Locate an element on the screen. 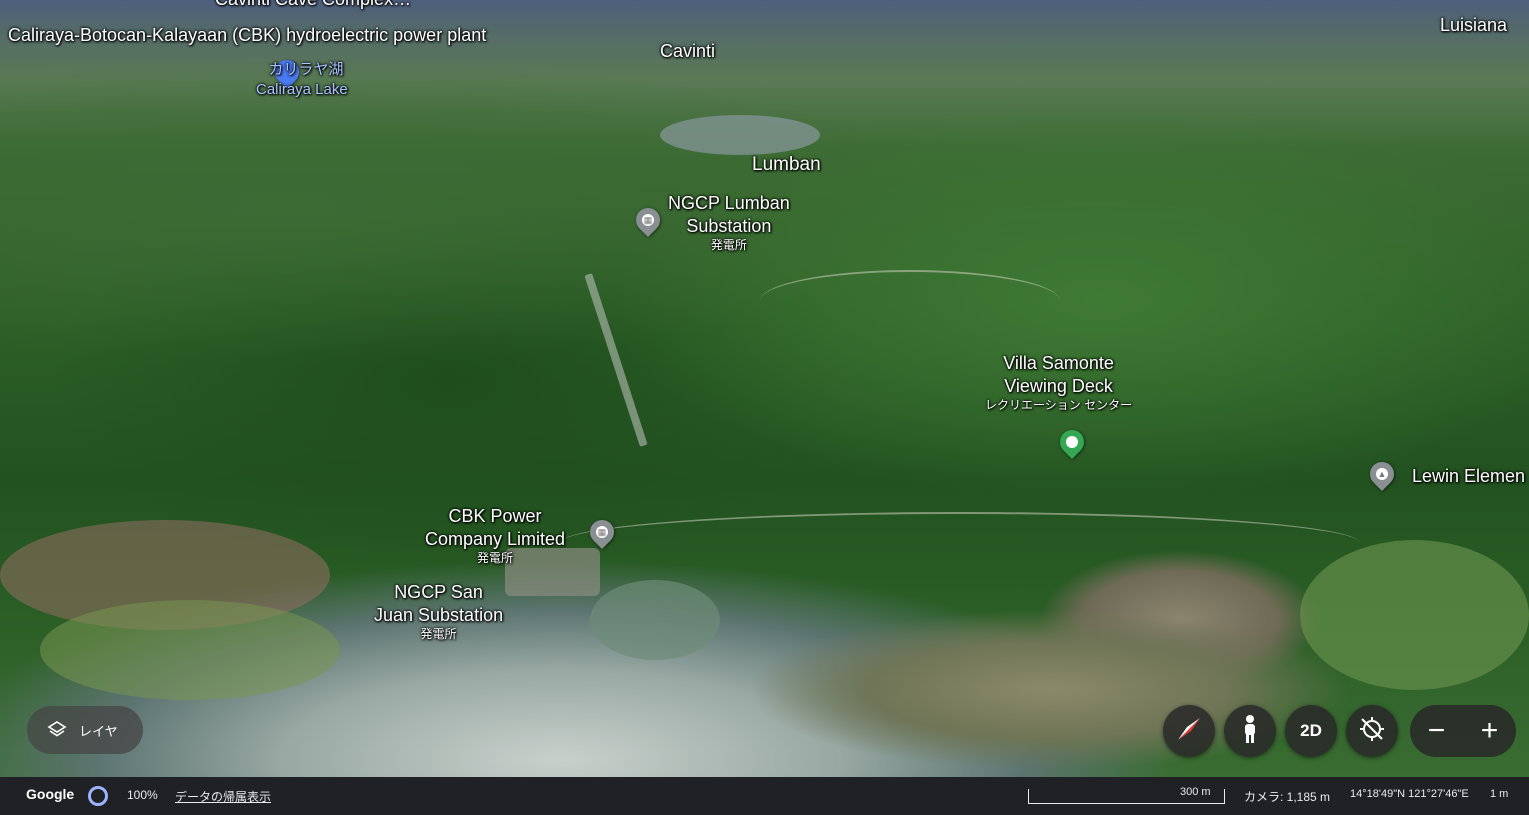 The image size is (1529, 815). facility-pin-ngcp-lumban: ▦ is located at coordinates (648, 220).